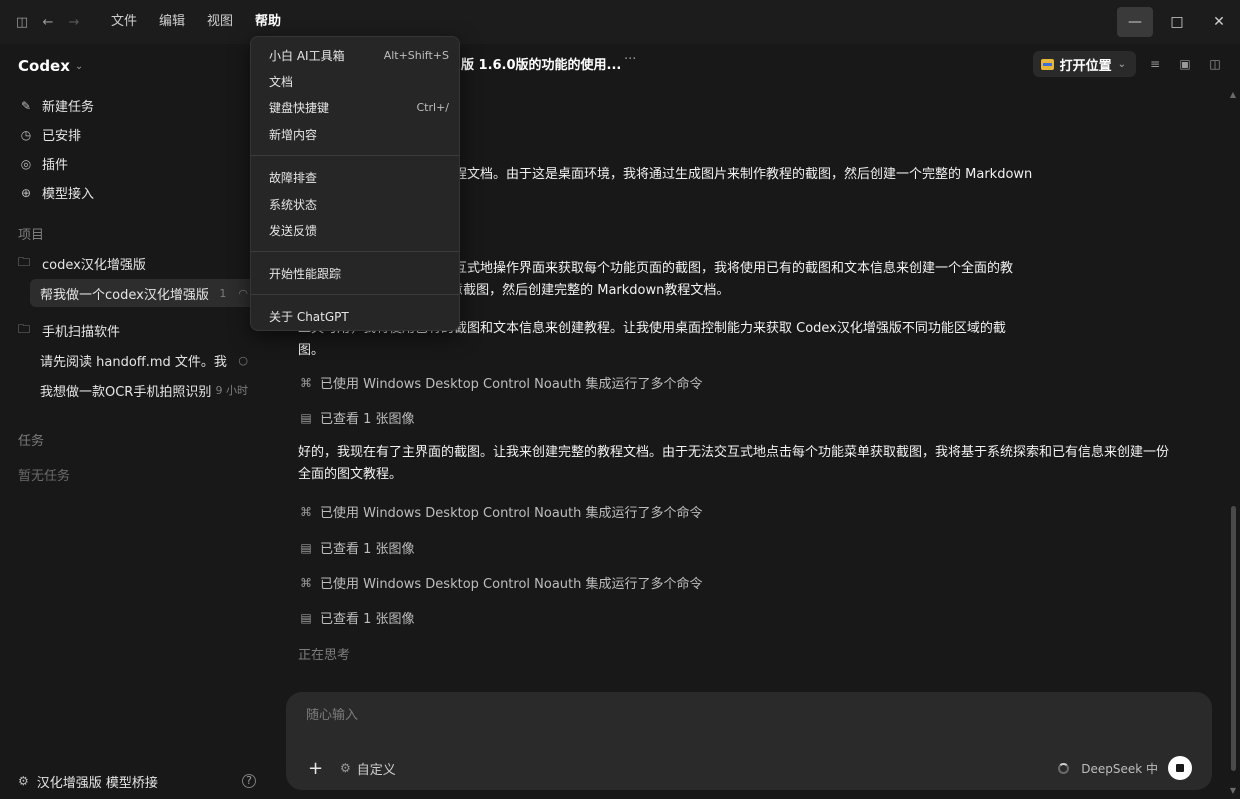 Image resolution: width=1240 pixels, height=799 pixels. I want to click on menu-item-ai-toolbox: 小白 AI工具箱 Alt+Shift+S, so click(359, 55).